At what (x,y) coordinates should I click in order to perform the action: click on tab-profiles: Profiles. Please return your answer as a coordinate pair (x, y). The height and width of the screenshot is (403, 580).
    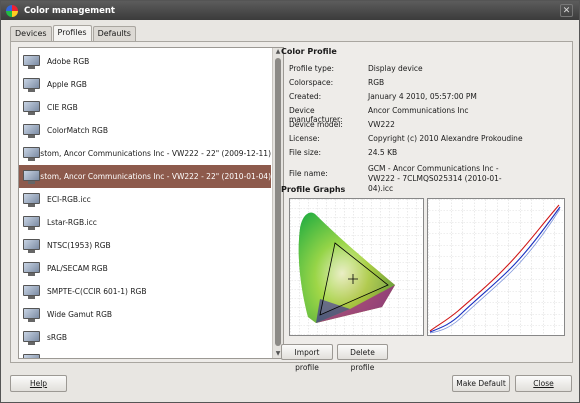
    Looking at the image, I should click on (72, 33).